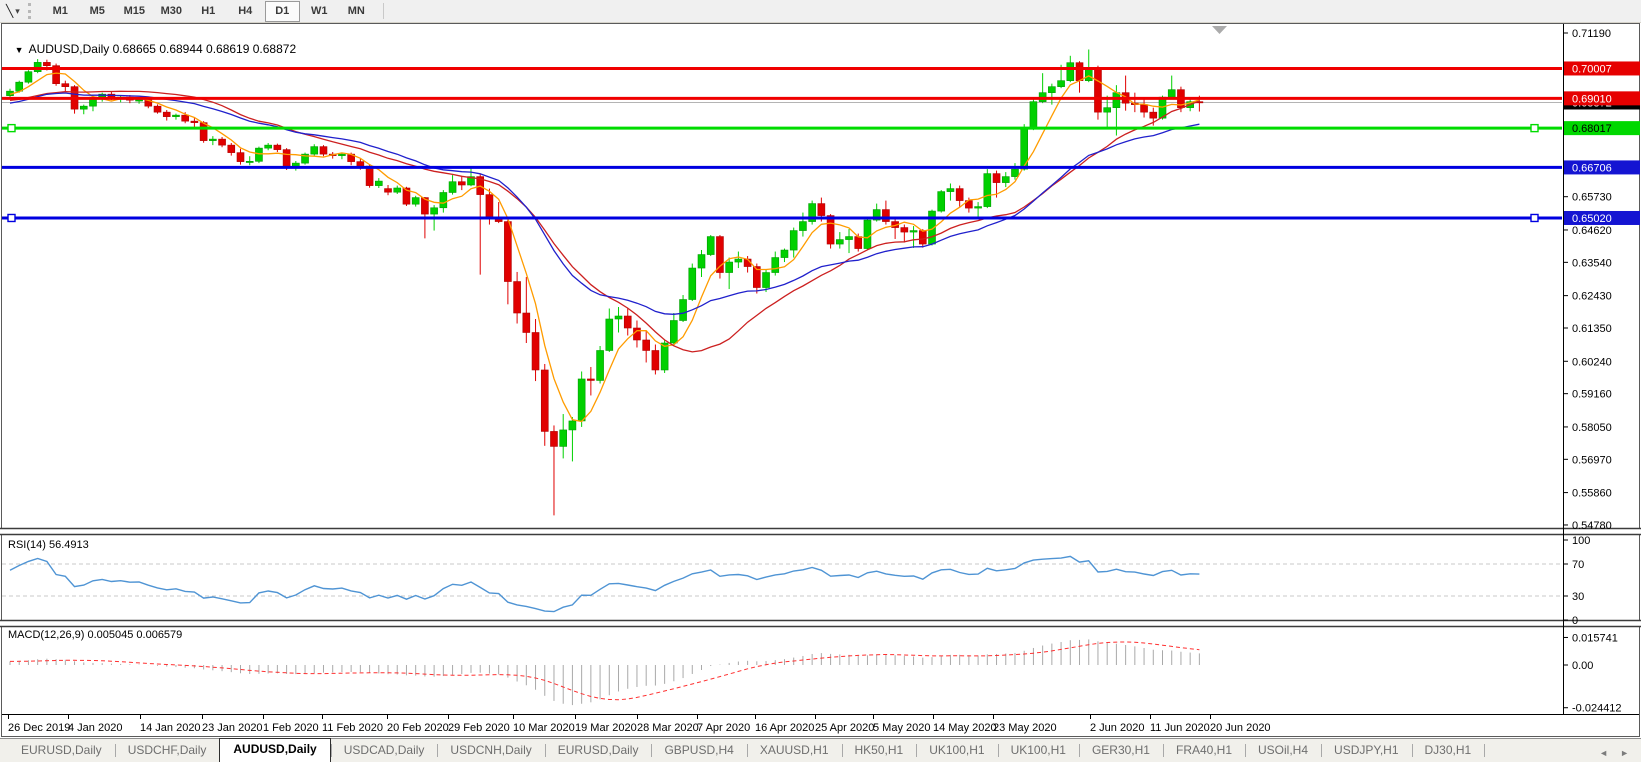 The width and height of the screenshot is (1641, 762). Describe the element at coordinates (1592, 329) in the screenshot. I see `price-tick-label: 0.61350` at that location.